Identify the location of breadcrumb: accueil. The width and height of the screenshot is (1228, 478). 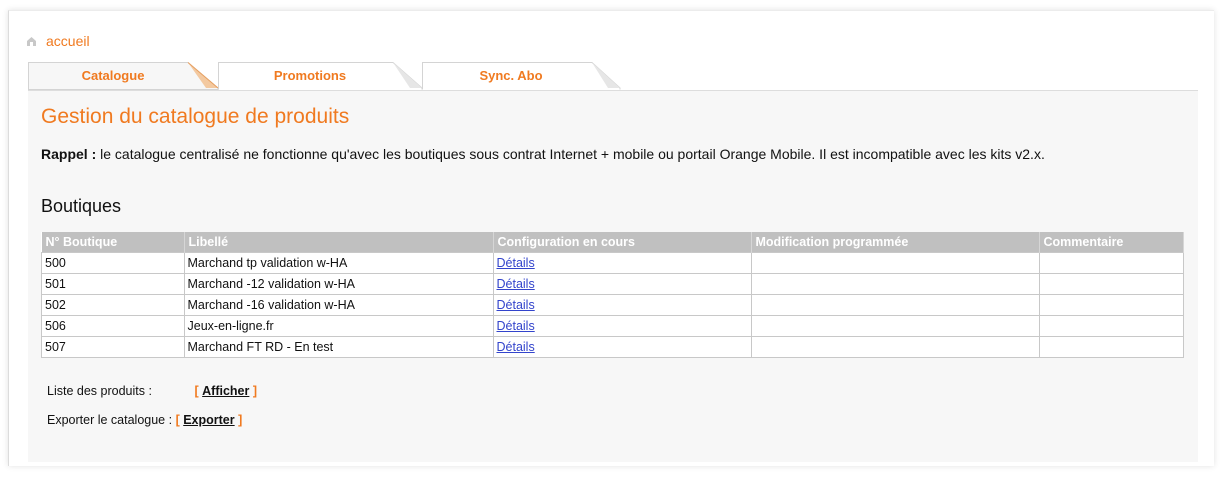
(58, 41).